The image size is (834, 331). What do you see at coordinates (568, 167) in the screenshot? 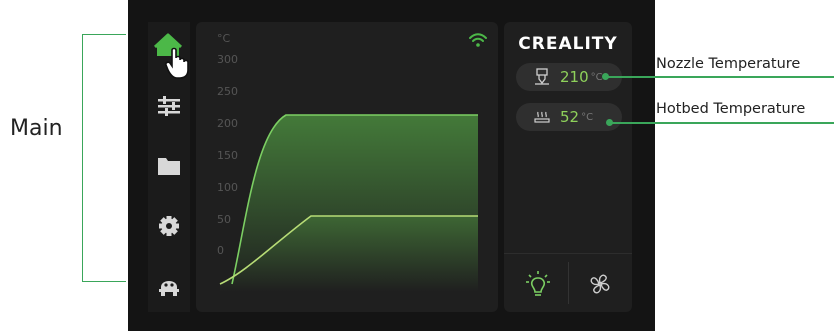
I see `status-panel: CREALITY 210 °C 52 °C` at bounding box center [568, 167].